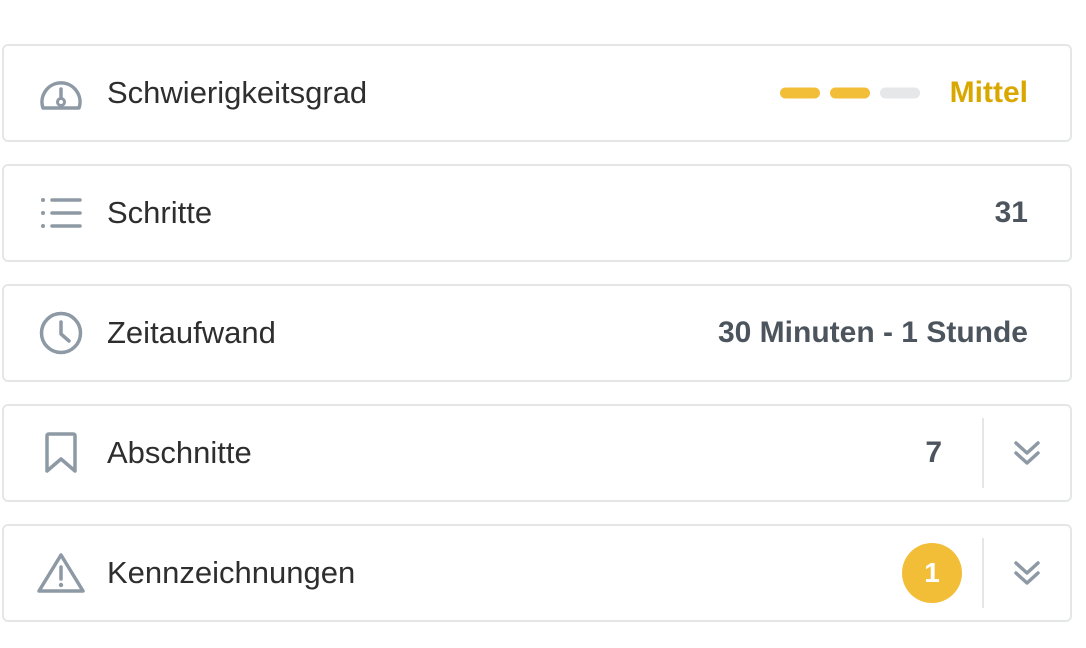  What do you see at coordinates (537, 573) in the screenshot?
I see `flags-row: Kennzeichnungen 1` at bounding box center [537, 573].